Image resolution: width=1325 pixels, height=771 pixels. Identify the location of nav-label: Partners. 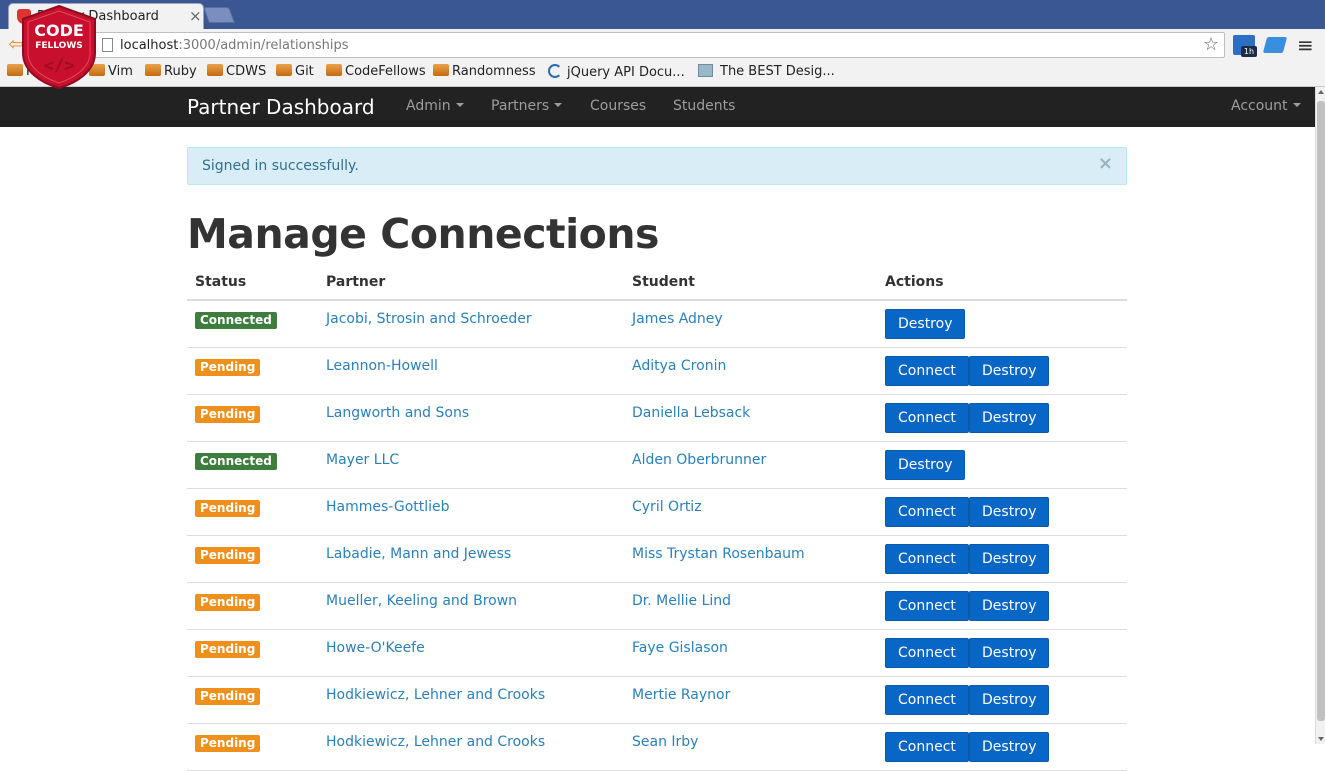
(520, 106).